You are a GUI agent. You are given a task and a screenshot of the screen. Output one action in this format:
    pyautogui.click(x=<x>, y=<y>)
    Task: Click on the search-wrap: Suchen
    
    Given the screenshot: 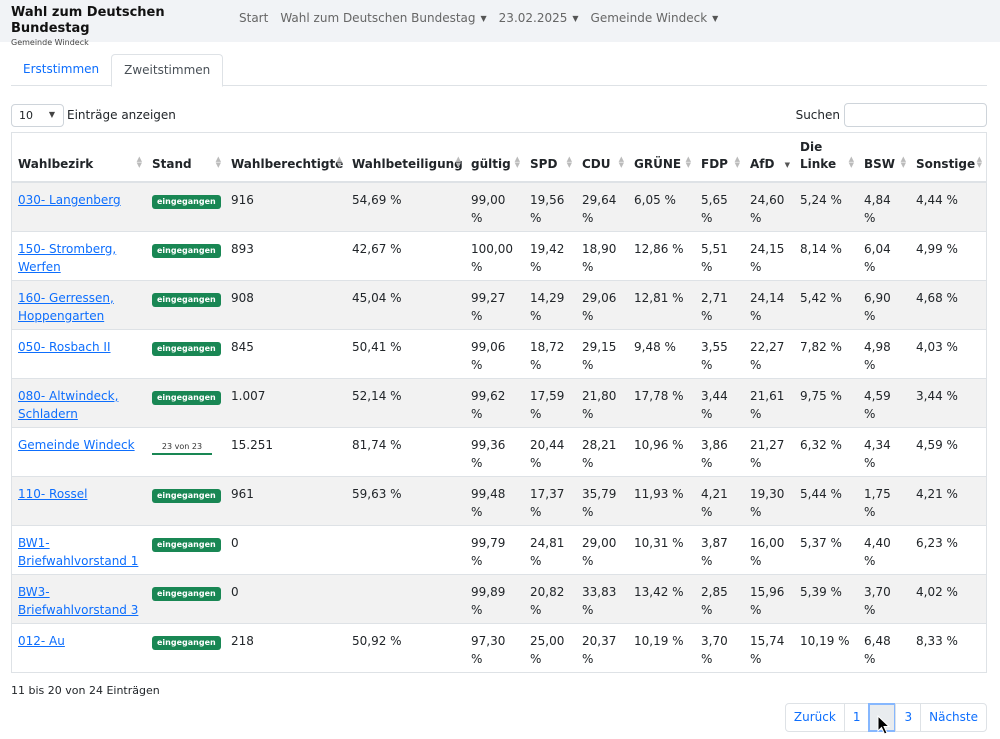 What is the action you would take?
    pyautogui.click(x=891, y=115)
    